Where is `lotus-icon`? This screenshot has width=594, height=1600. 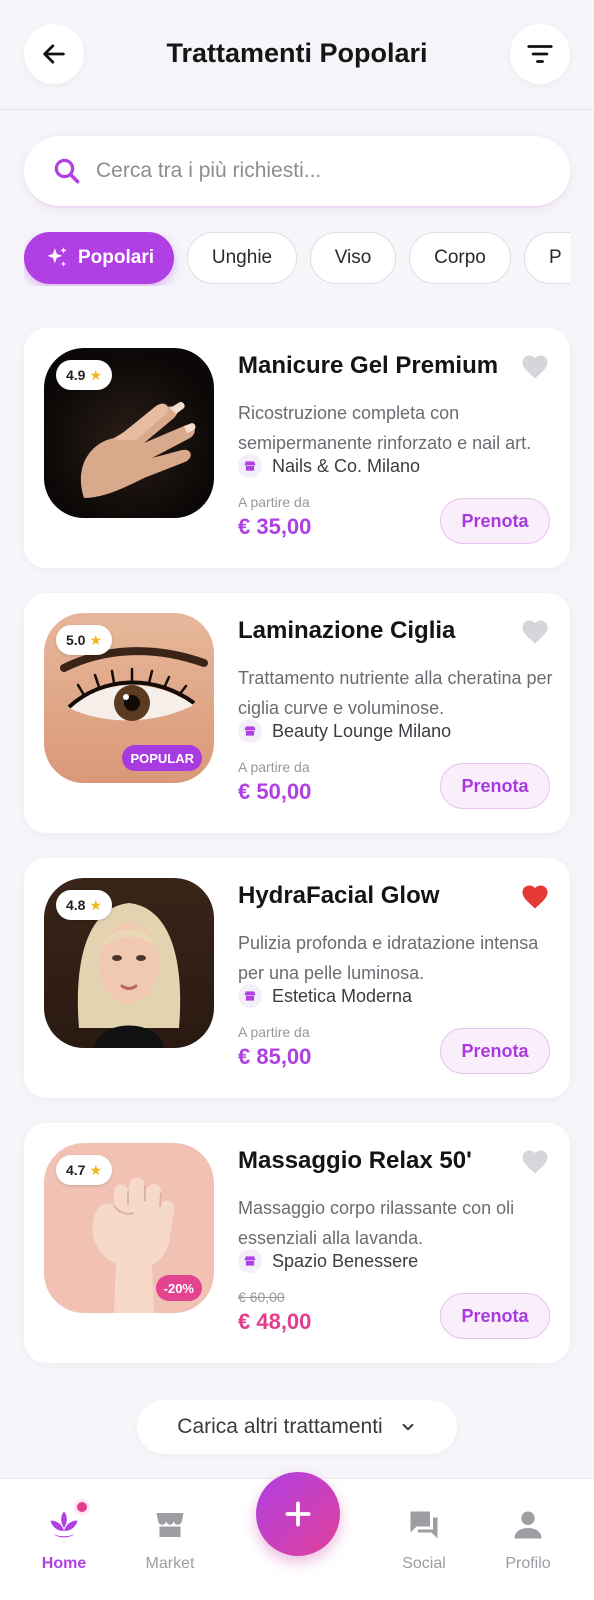
lotus-icon is located at coordinates (68, 1521).